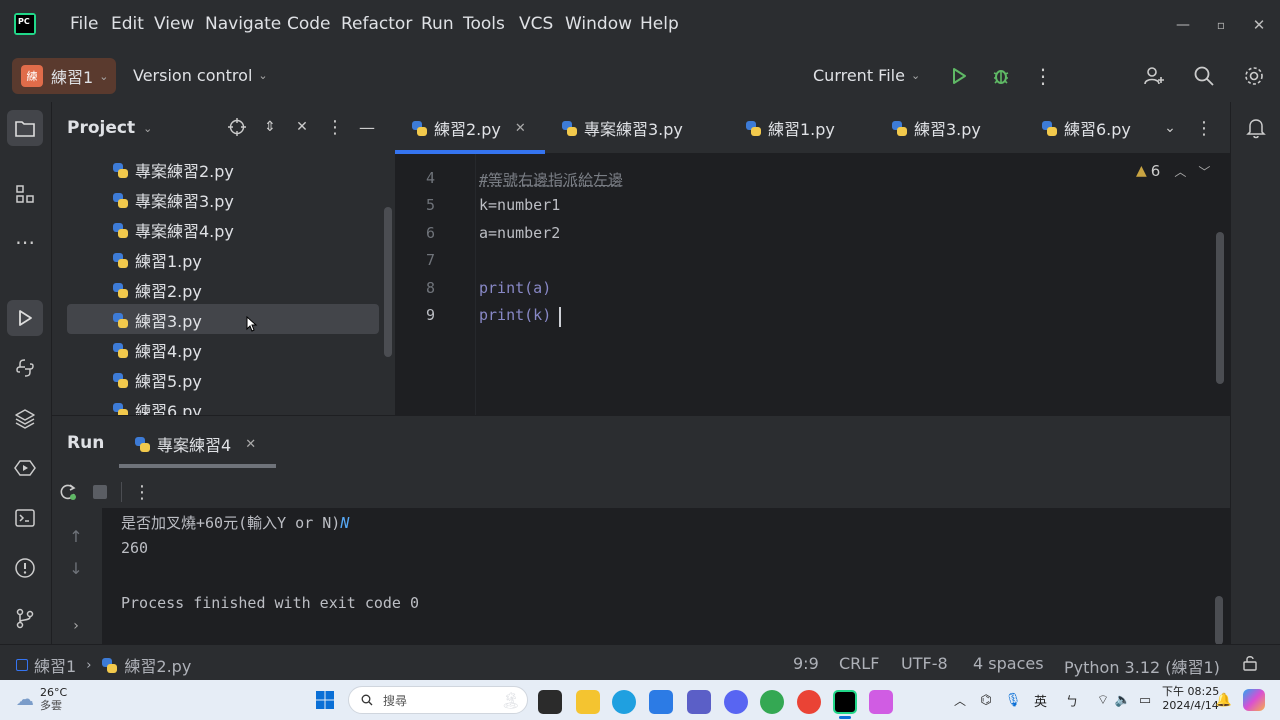  I want to click on hide-panel-icon: —, so click(367, 127).